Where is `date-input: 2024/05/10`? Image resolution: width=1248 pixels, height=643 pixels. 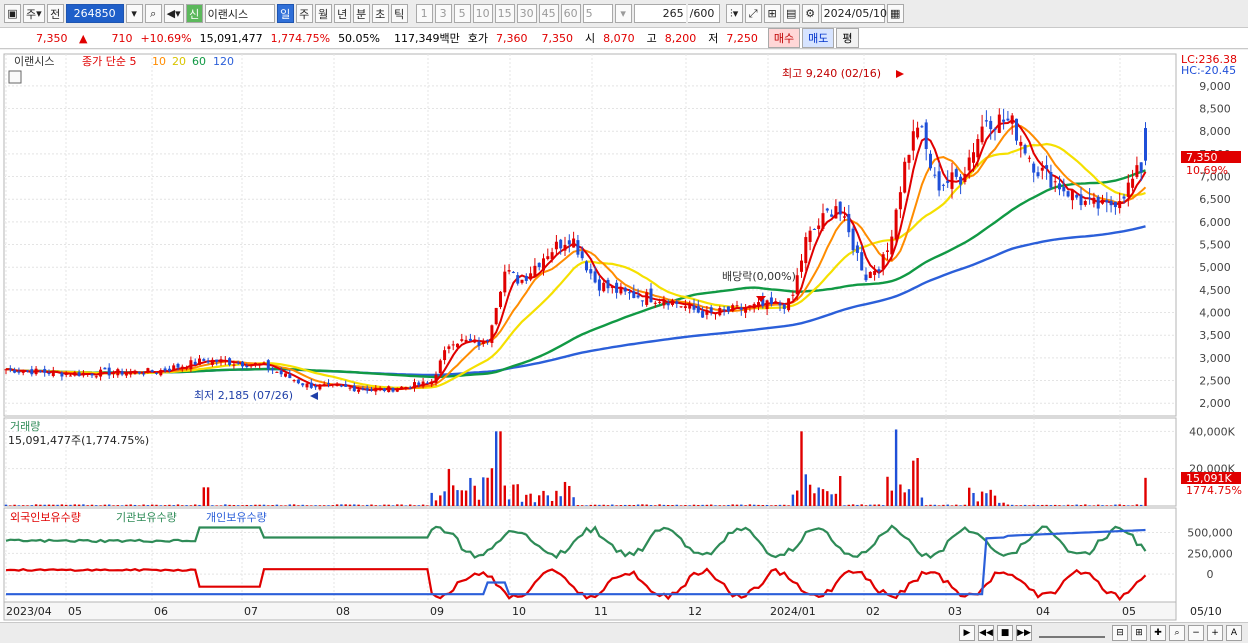 date-input: 2024/05/10 is located at coordinates (853, 13).